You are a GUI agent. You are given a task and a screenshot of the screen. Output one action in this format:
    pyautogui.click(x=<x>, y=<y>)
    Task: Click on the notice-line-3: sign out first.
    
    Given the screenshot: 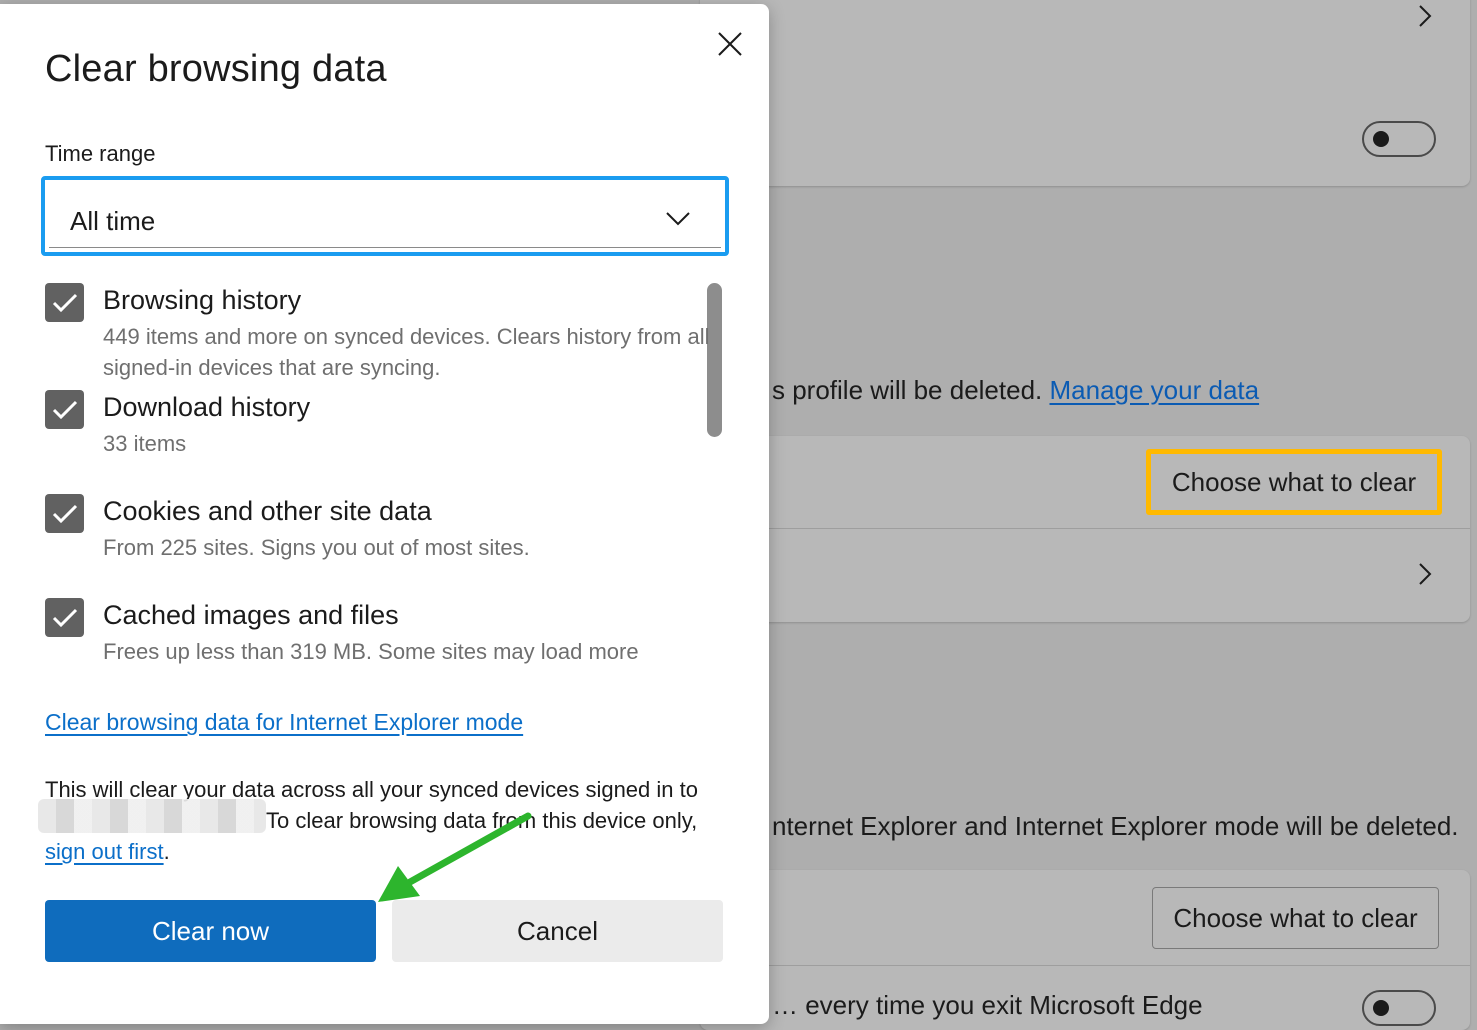 What is the action you would take?
    pyautogui.click(x=107, y=851)
    